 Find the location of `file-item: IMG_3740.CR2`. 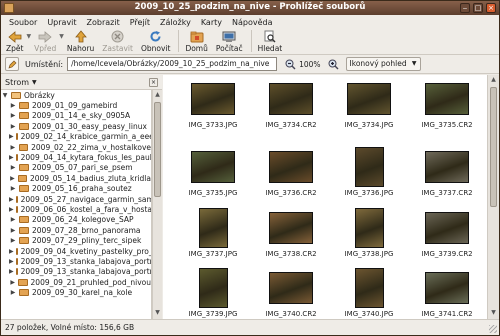

file-item: IMG_3740.CR2 is located at coordinates (291, 292).